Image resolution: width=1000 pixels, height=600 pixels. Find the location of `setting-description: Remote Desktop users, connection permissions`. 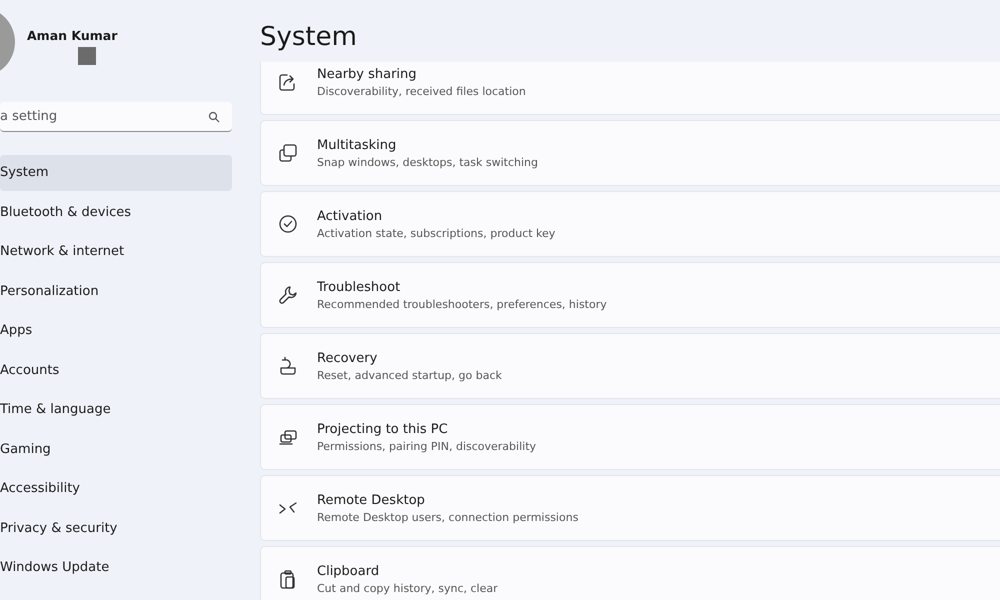

setting-description: Remote Desktop users, connection permissions is located at coordinates (447, 517).